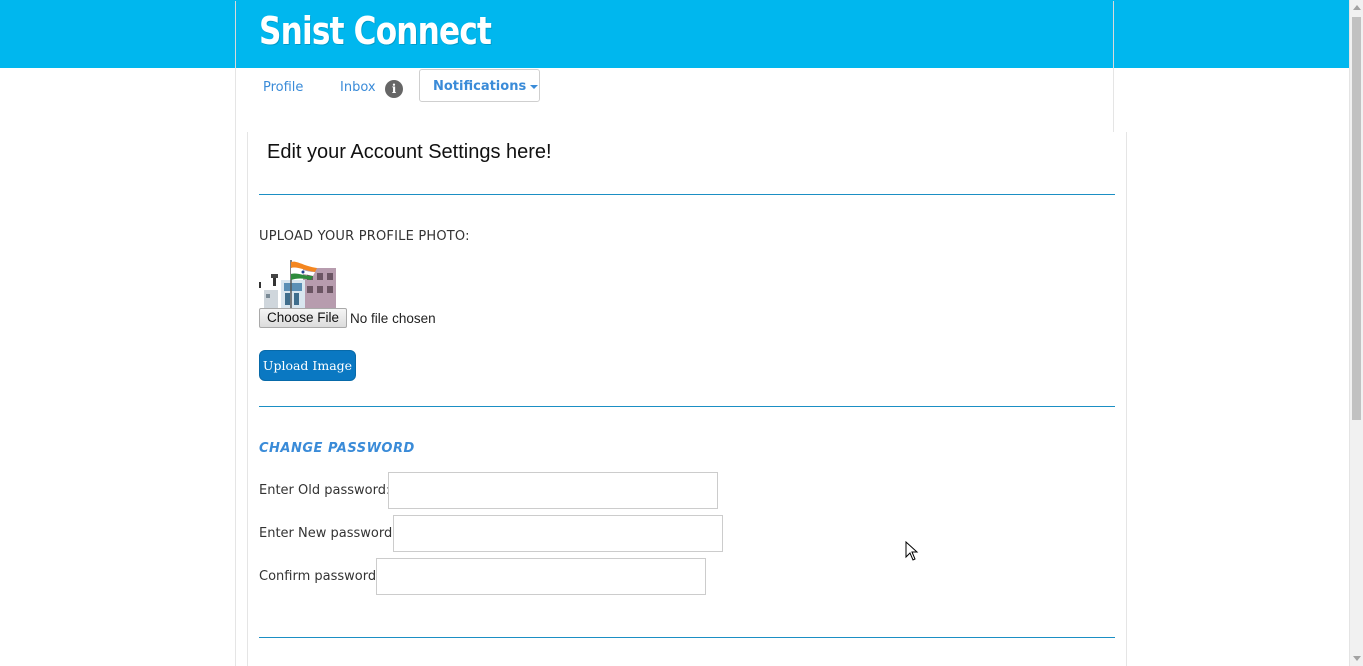 This screenshot has height=666, width=1363. Describe the element at coordinates (393, 318) in the screenshot. I see `file-status-text: No file chosen` at that location.